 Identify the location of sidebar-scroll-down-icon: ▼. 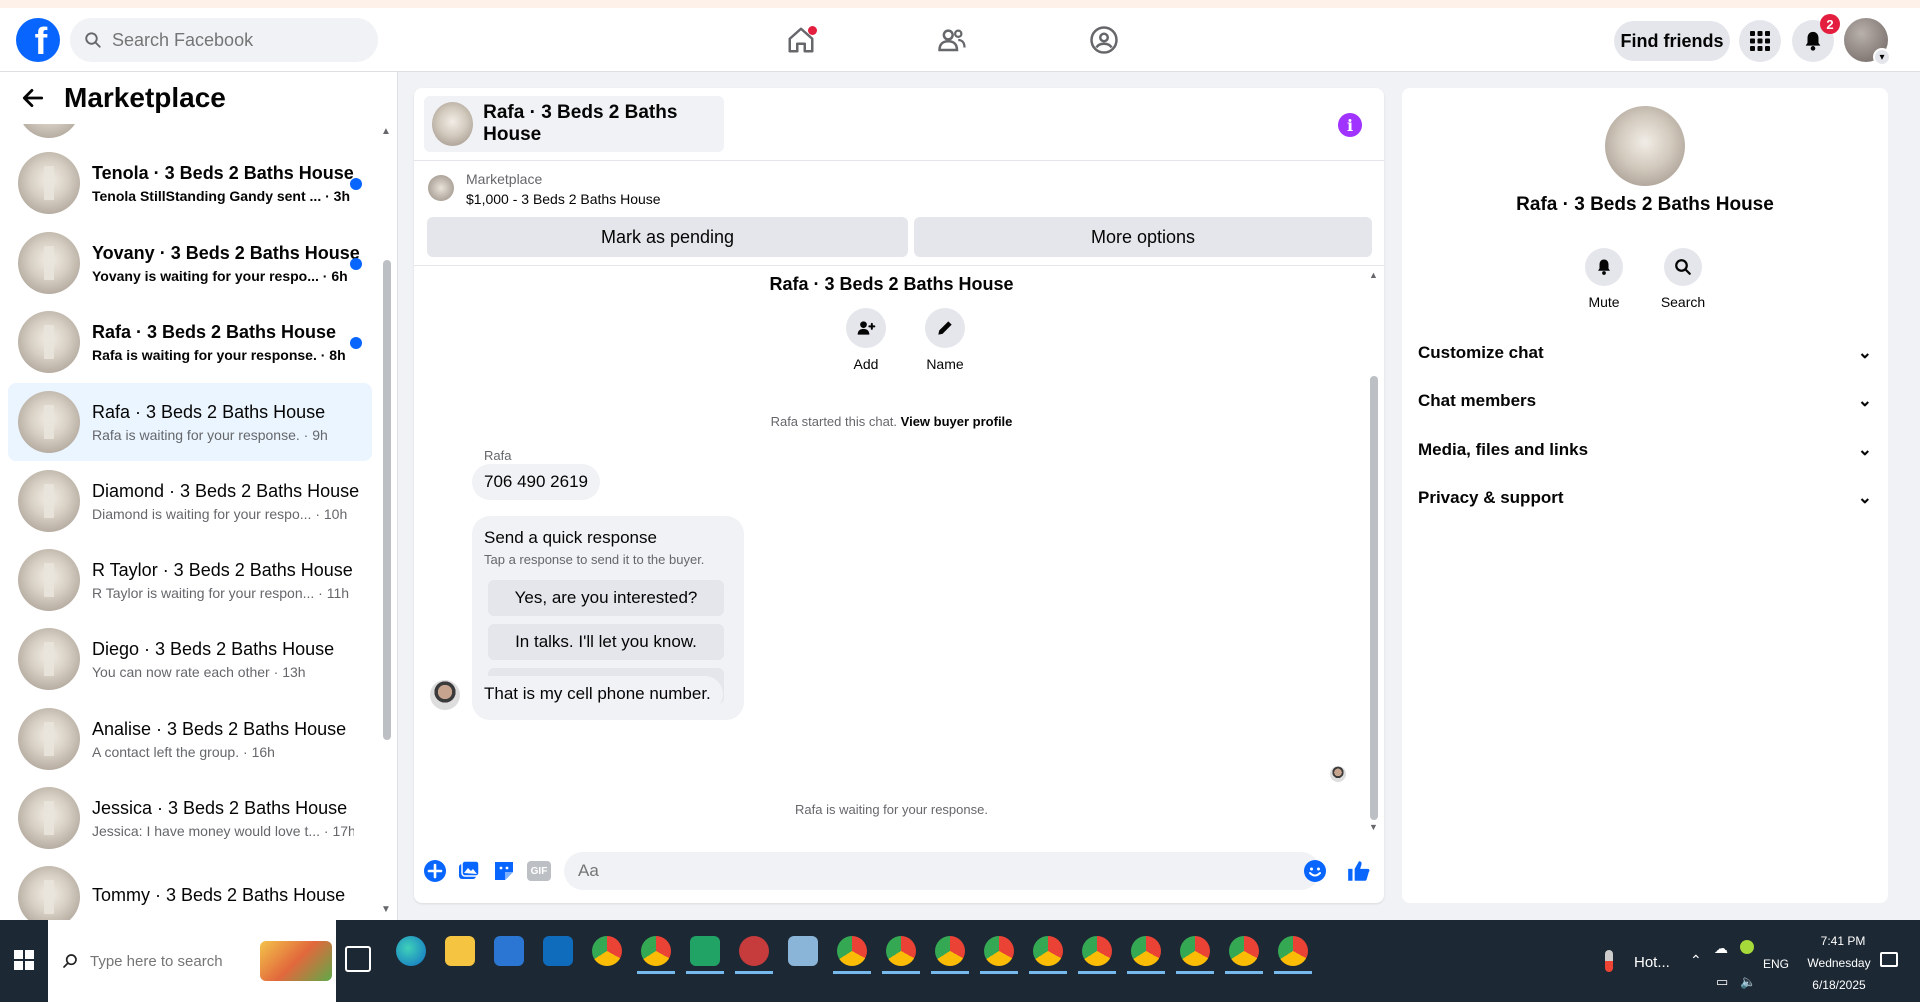
(386, 909).